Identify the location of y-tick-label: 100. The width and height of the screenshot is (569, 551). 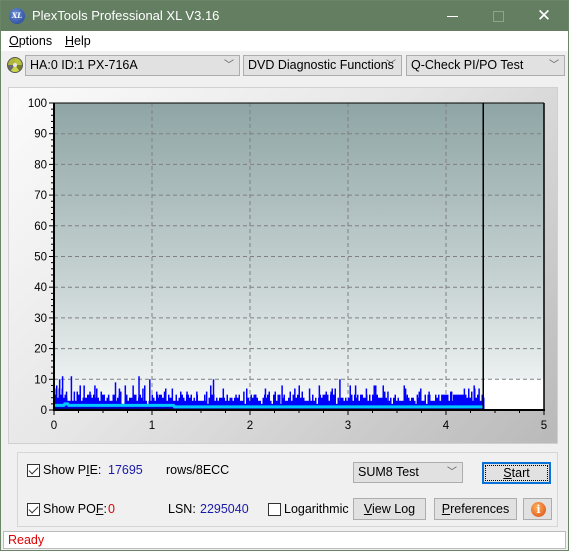
(37, 104).